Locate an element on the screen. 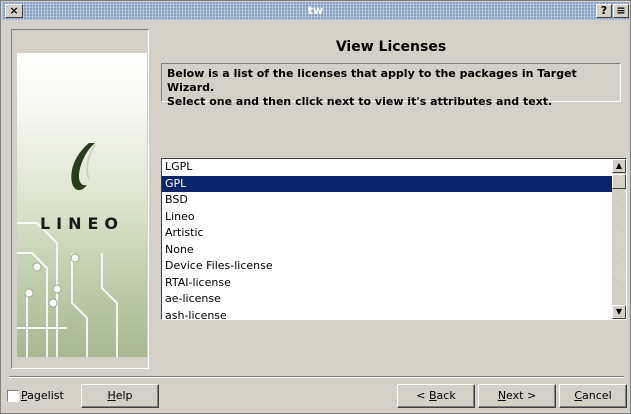 Image resolution: width=631 pixels, height=414 pixels. footer-separator is located at coordinates (316, 377).